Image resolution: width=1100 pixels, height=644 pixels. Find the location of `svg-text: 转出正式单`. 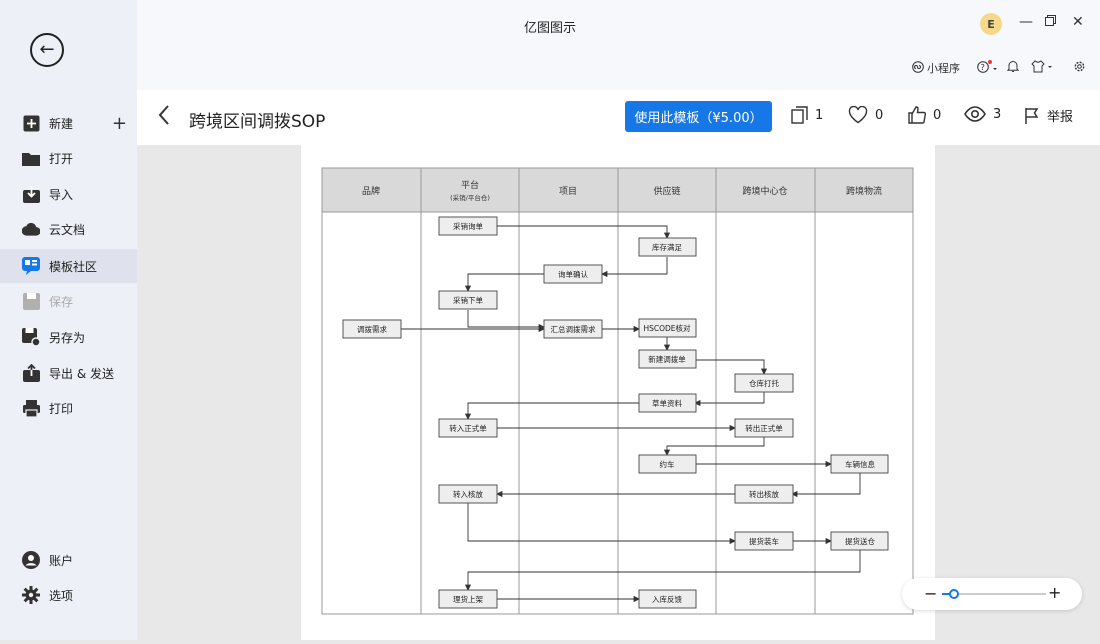

svg-text: 转出正式单 is located at coordinates (764, 428).